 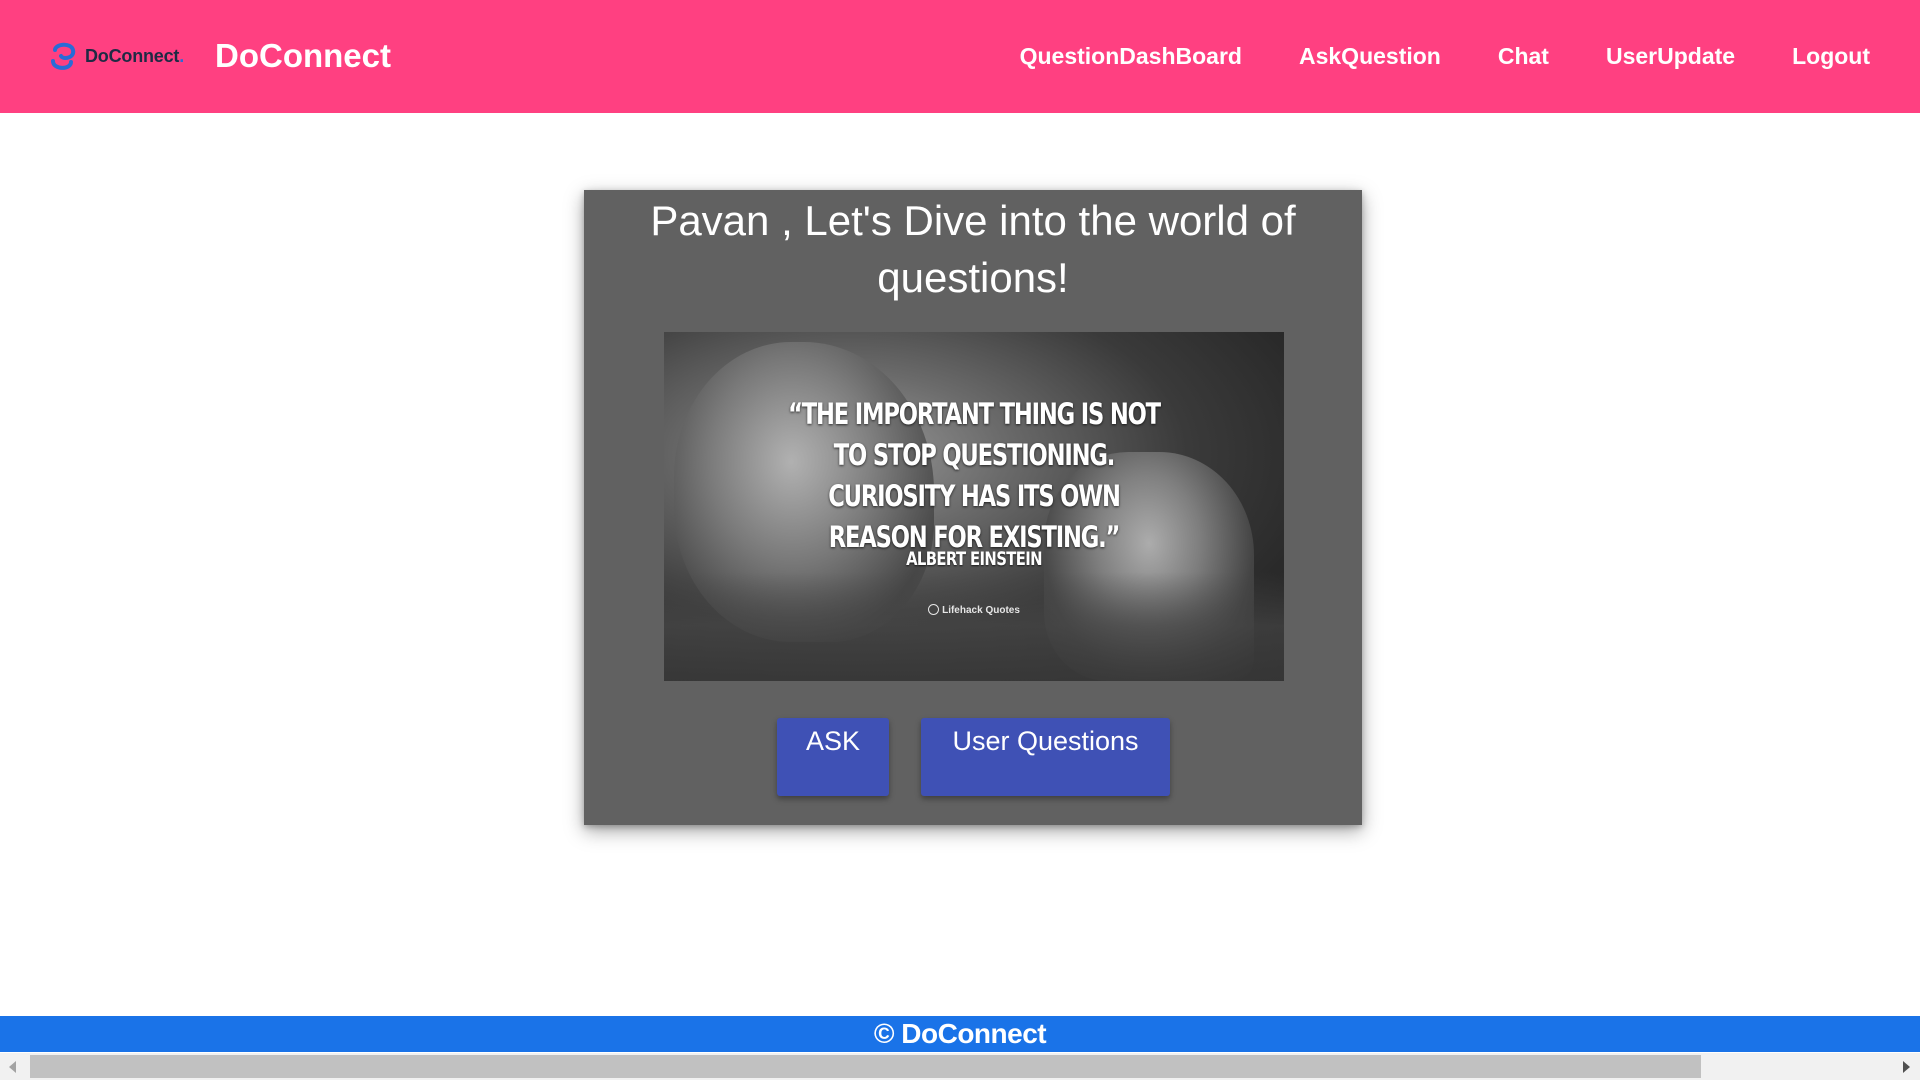 I want to click on user-questions-button: User Questions, so click(x=1045, y=757).